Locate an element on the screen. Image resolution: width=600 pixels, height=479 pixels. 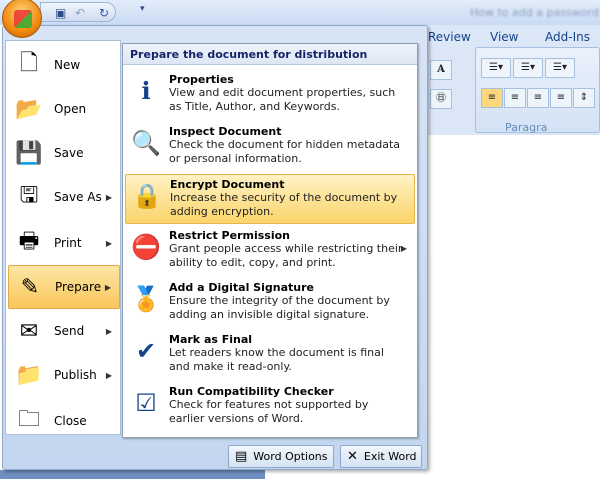
new-document-icon: 🗋 is located at coordinates (29, 63).